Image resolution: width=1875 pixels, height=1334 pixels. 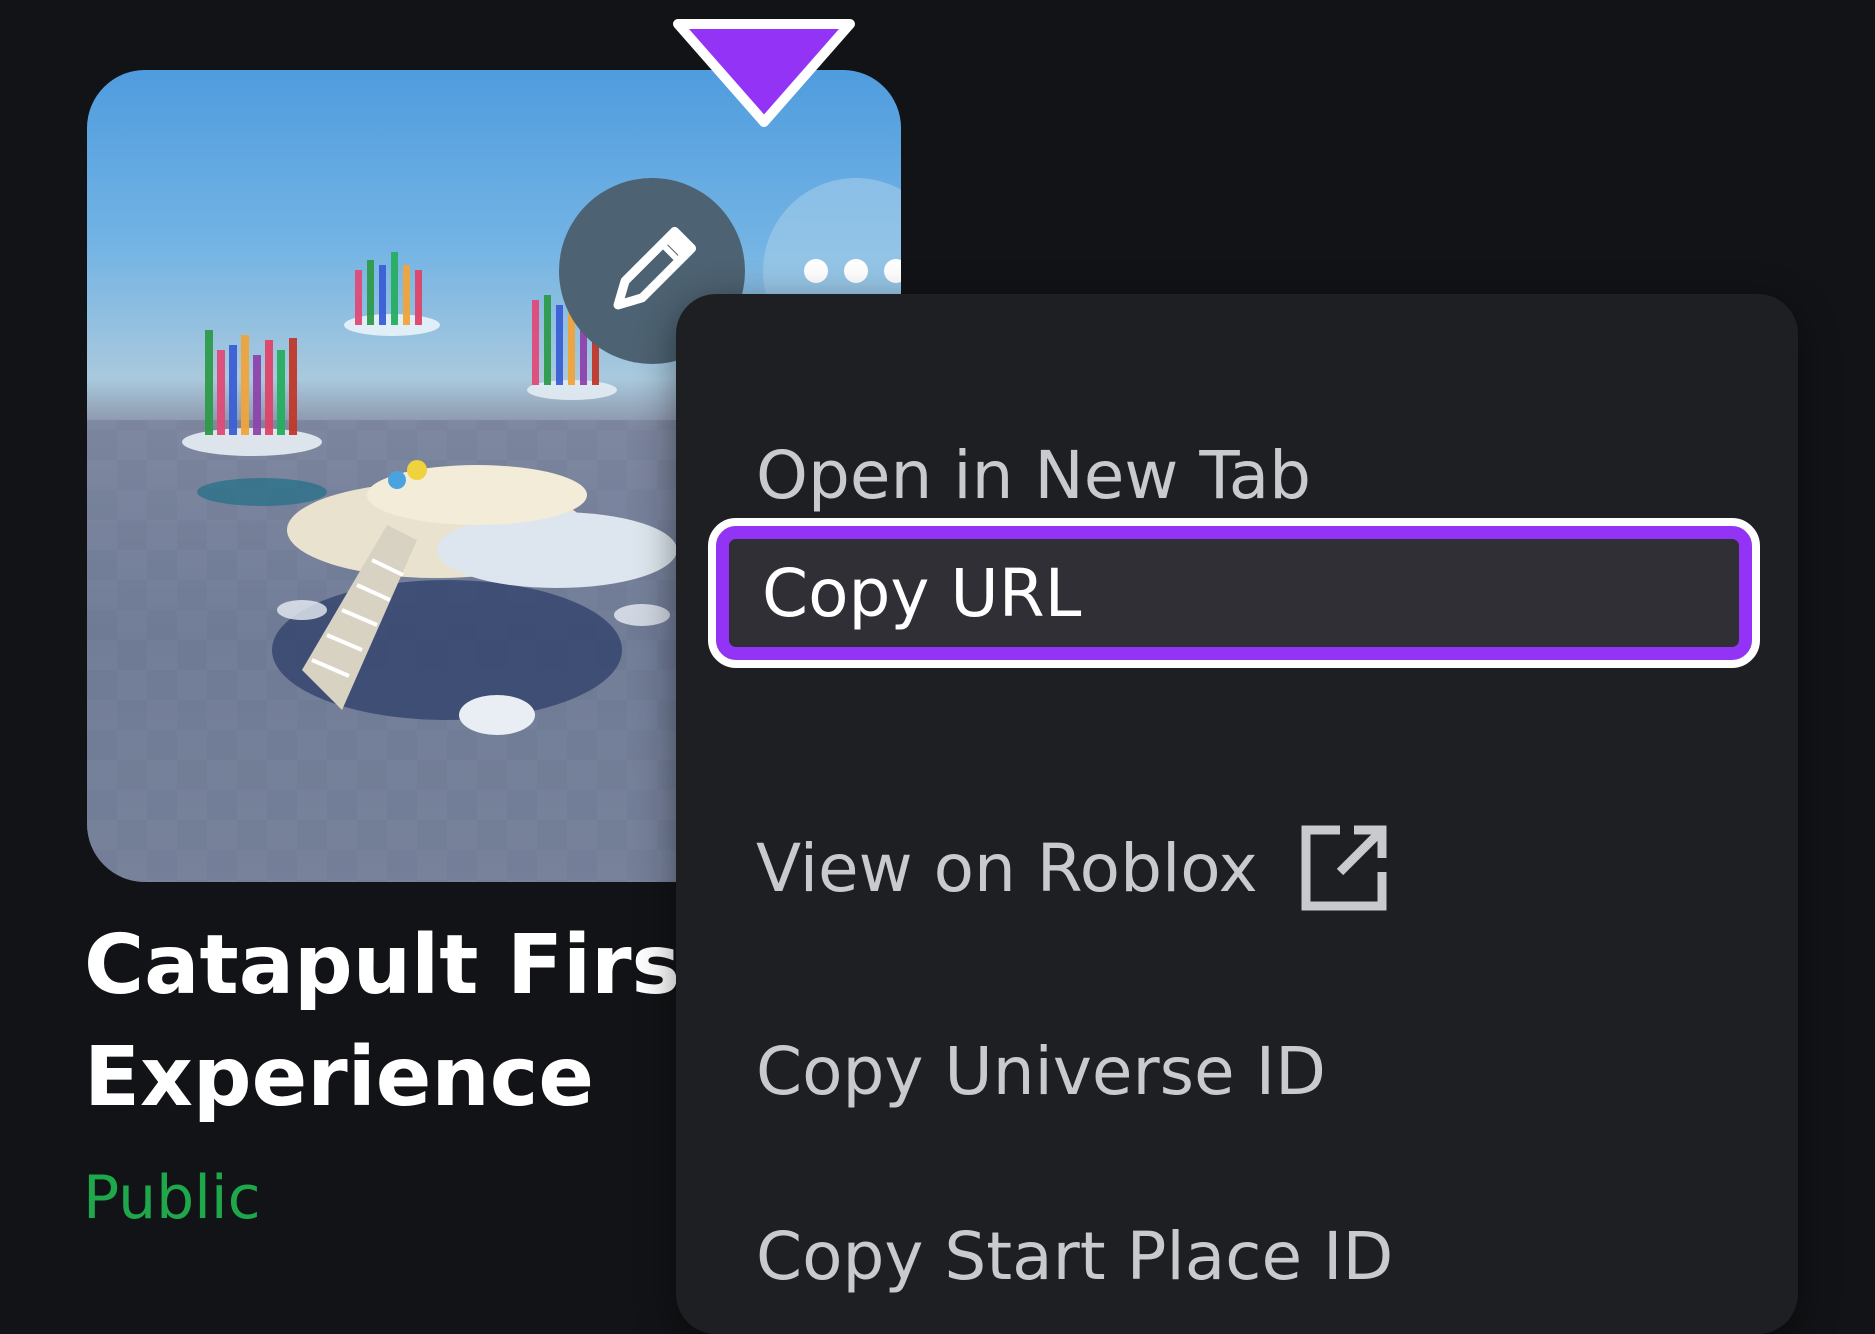 I want to click on menu-item-label: Open in New Tab, so click(x=1034, y=475).